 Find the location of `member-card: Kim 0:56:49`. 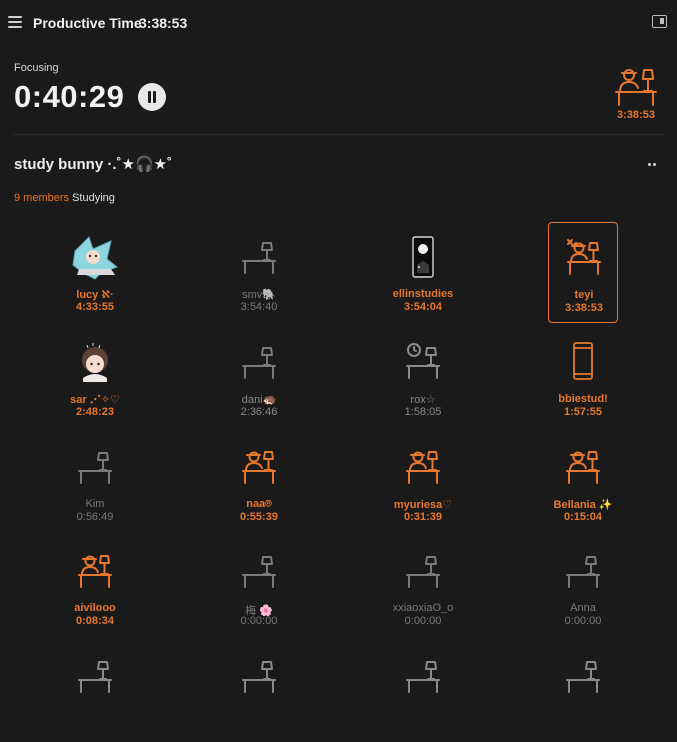

member-card: Kim 0:56:49 is located at coordinates (95, 482).